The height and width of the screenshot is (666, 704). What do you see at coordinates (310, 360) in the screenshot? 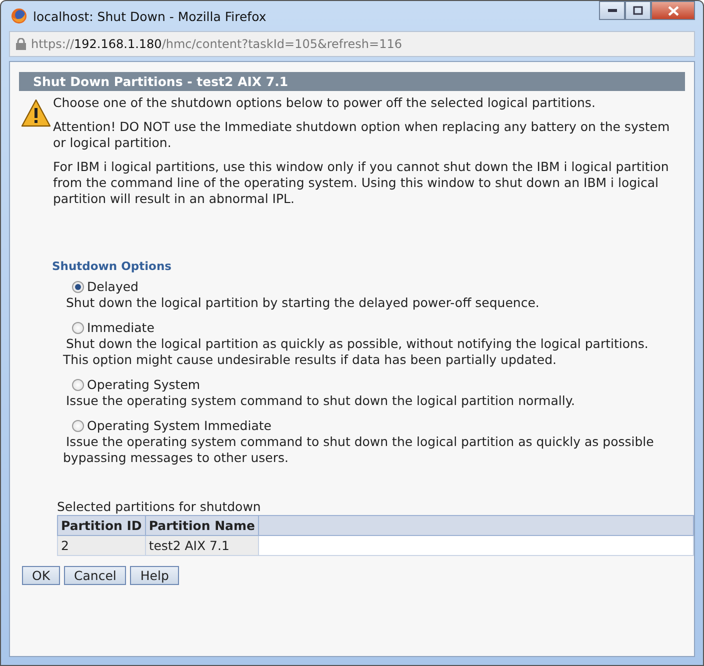
I see `option-description: This option might cause undesirable results if data has been partially updated.` at bounding box center [310, 360].